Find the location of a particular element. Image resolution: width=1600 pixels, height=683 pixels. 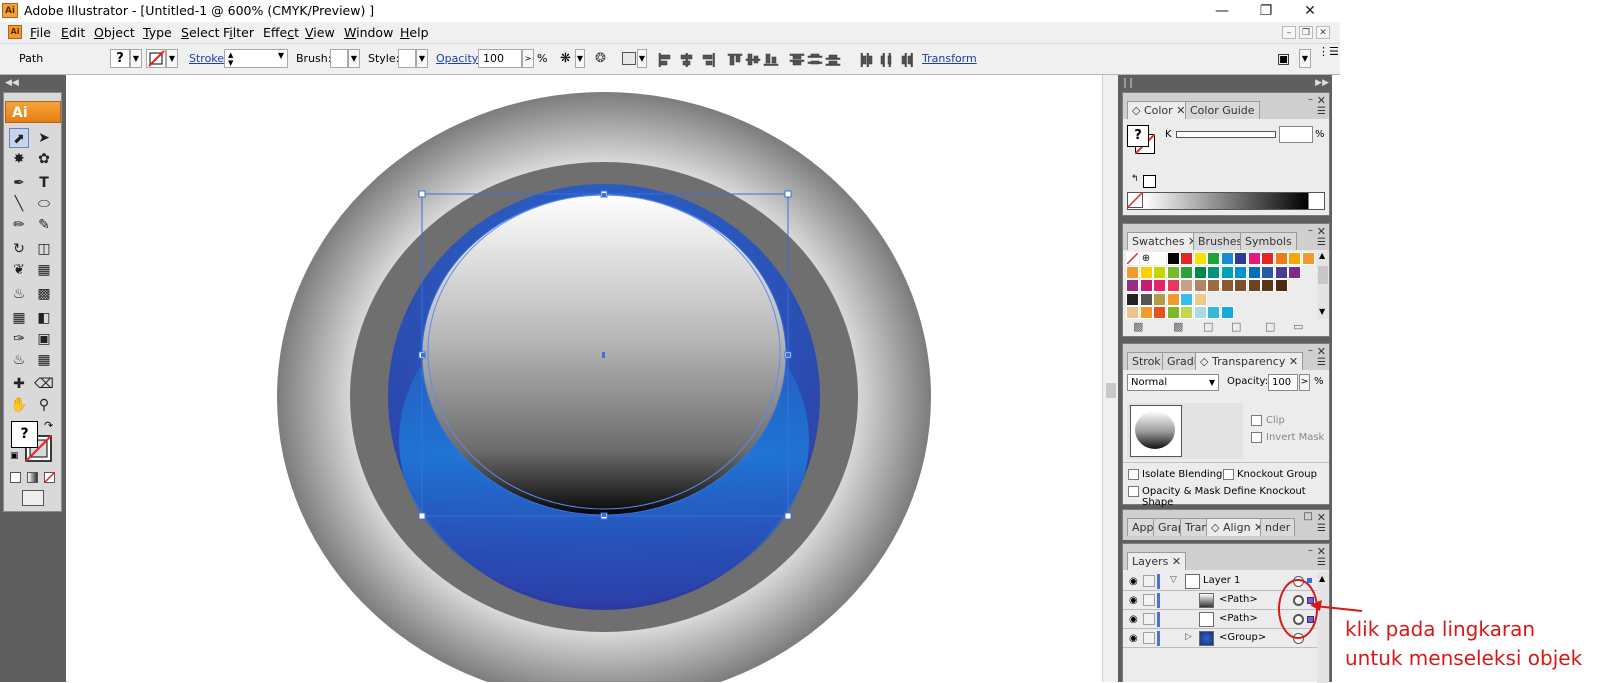

fill-box: ? is located at coordinates (24, 434).